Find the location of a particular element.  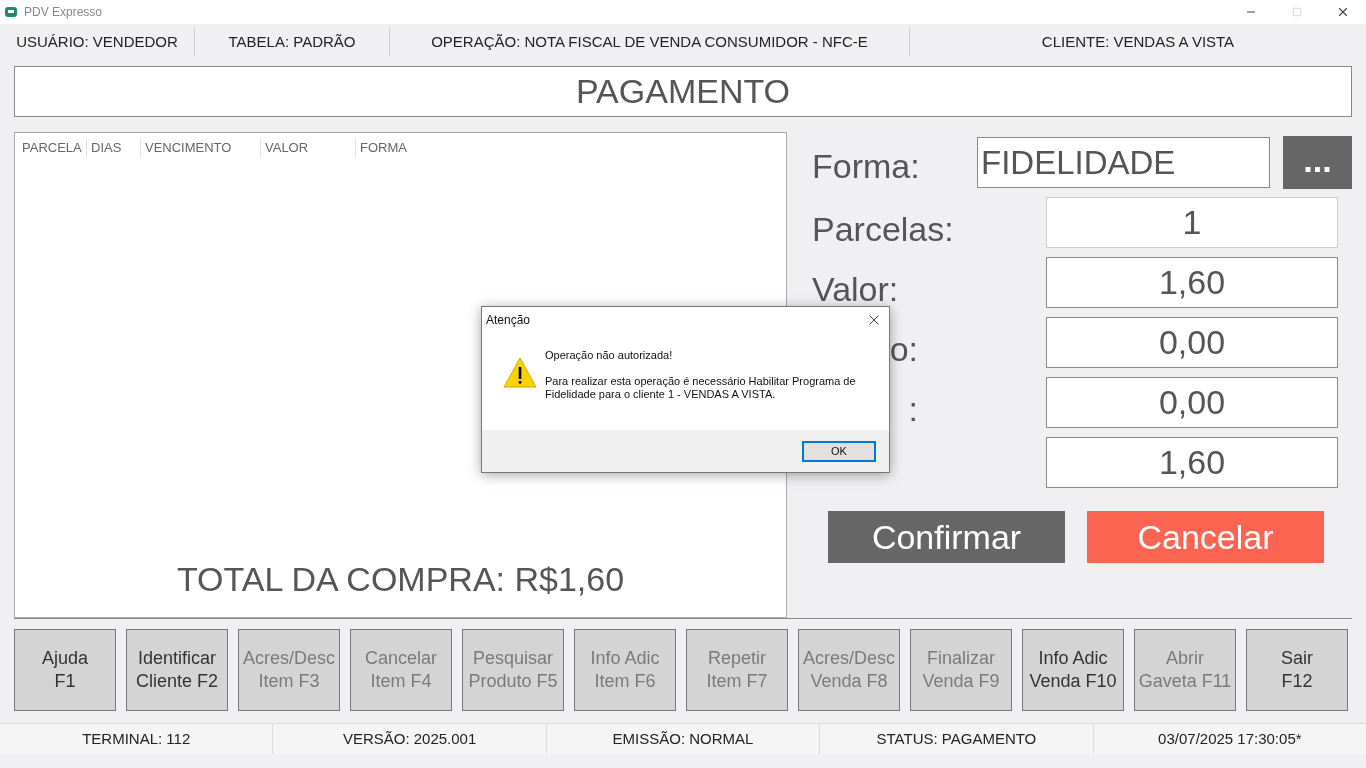

column-header: FORMA is located at coordinates (383, 148).